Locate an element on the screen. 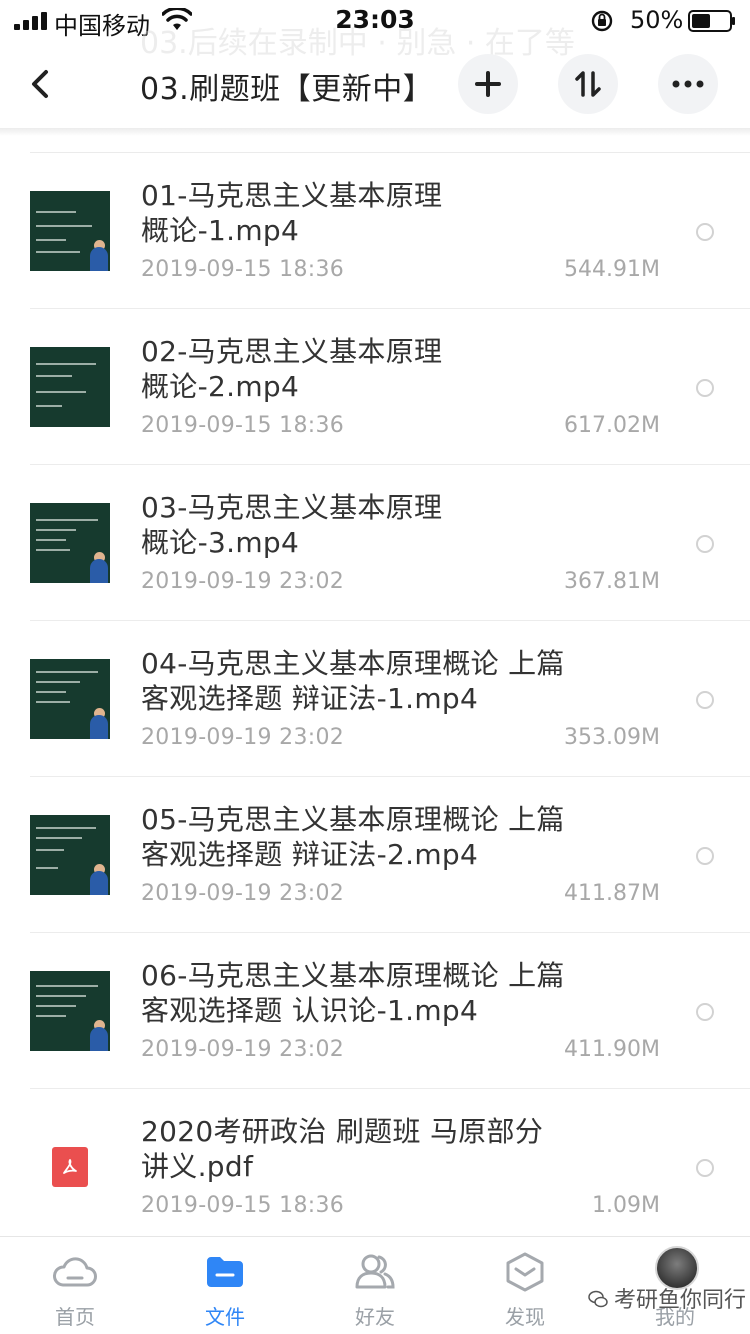 The image size is (750, 1334). sort-icon is located at coordinates (588, 84).